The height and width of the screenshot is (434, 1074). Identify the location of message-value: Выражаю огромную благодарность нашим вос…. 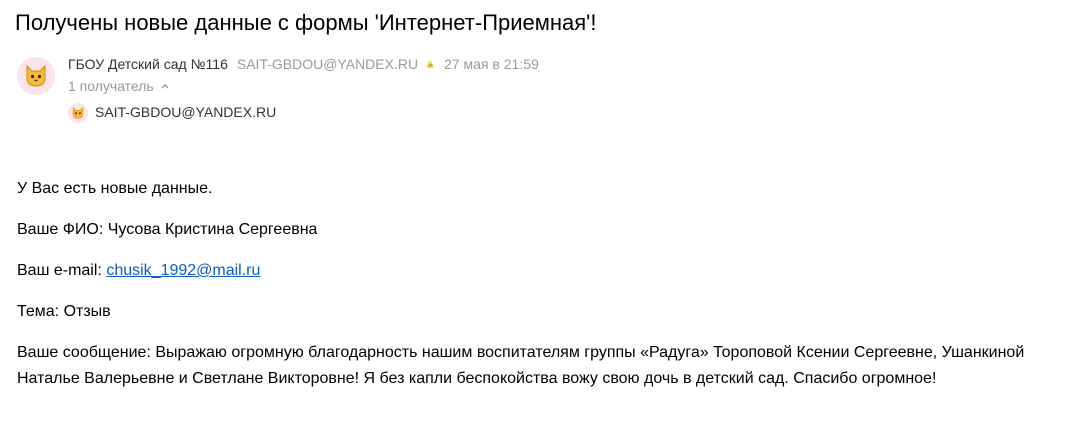
(521, 365).